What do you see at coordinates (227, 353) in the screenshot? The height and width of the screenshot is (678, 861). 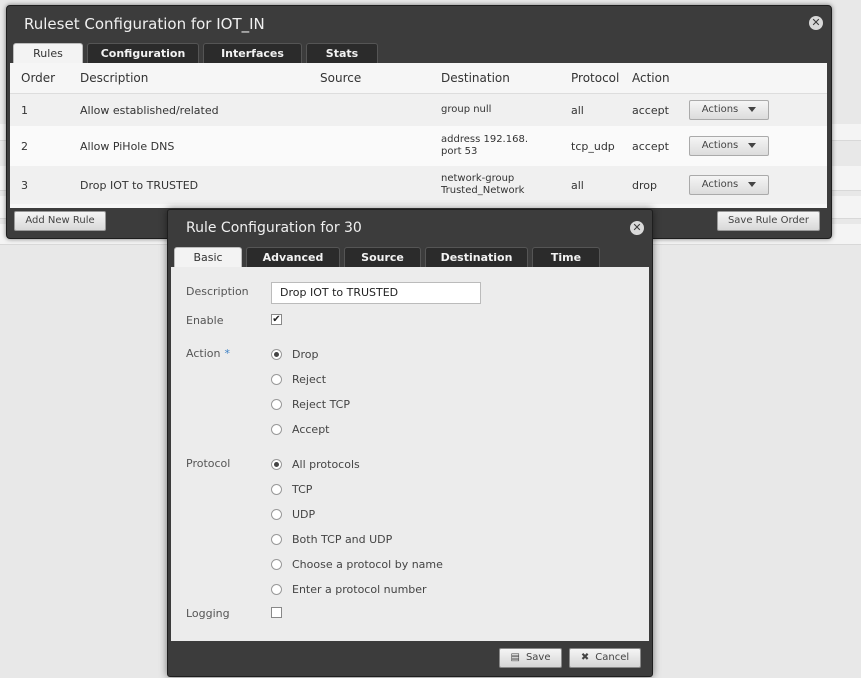 I see `required-mark: *` at bounding box center [227, 353].